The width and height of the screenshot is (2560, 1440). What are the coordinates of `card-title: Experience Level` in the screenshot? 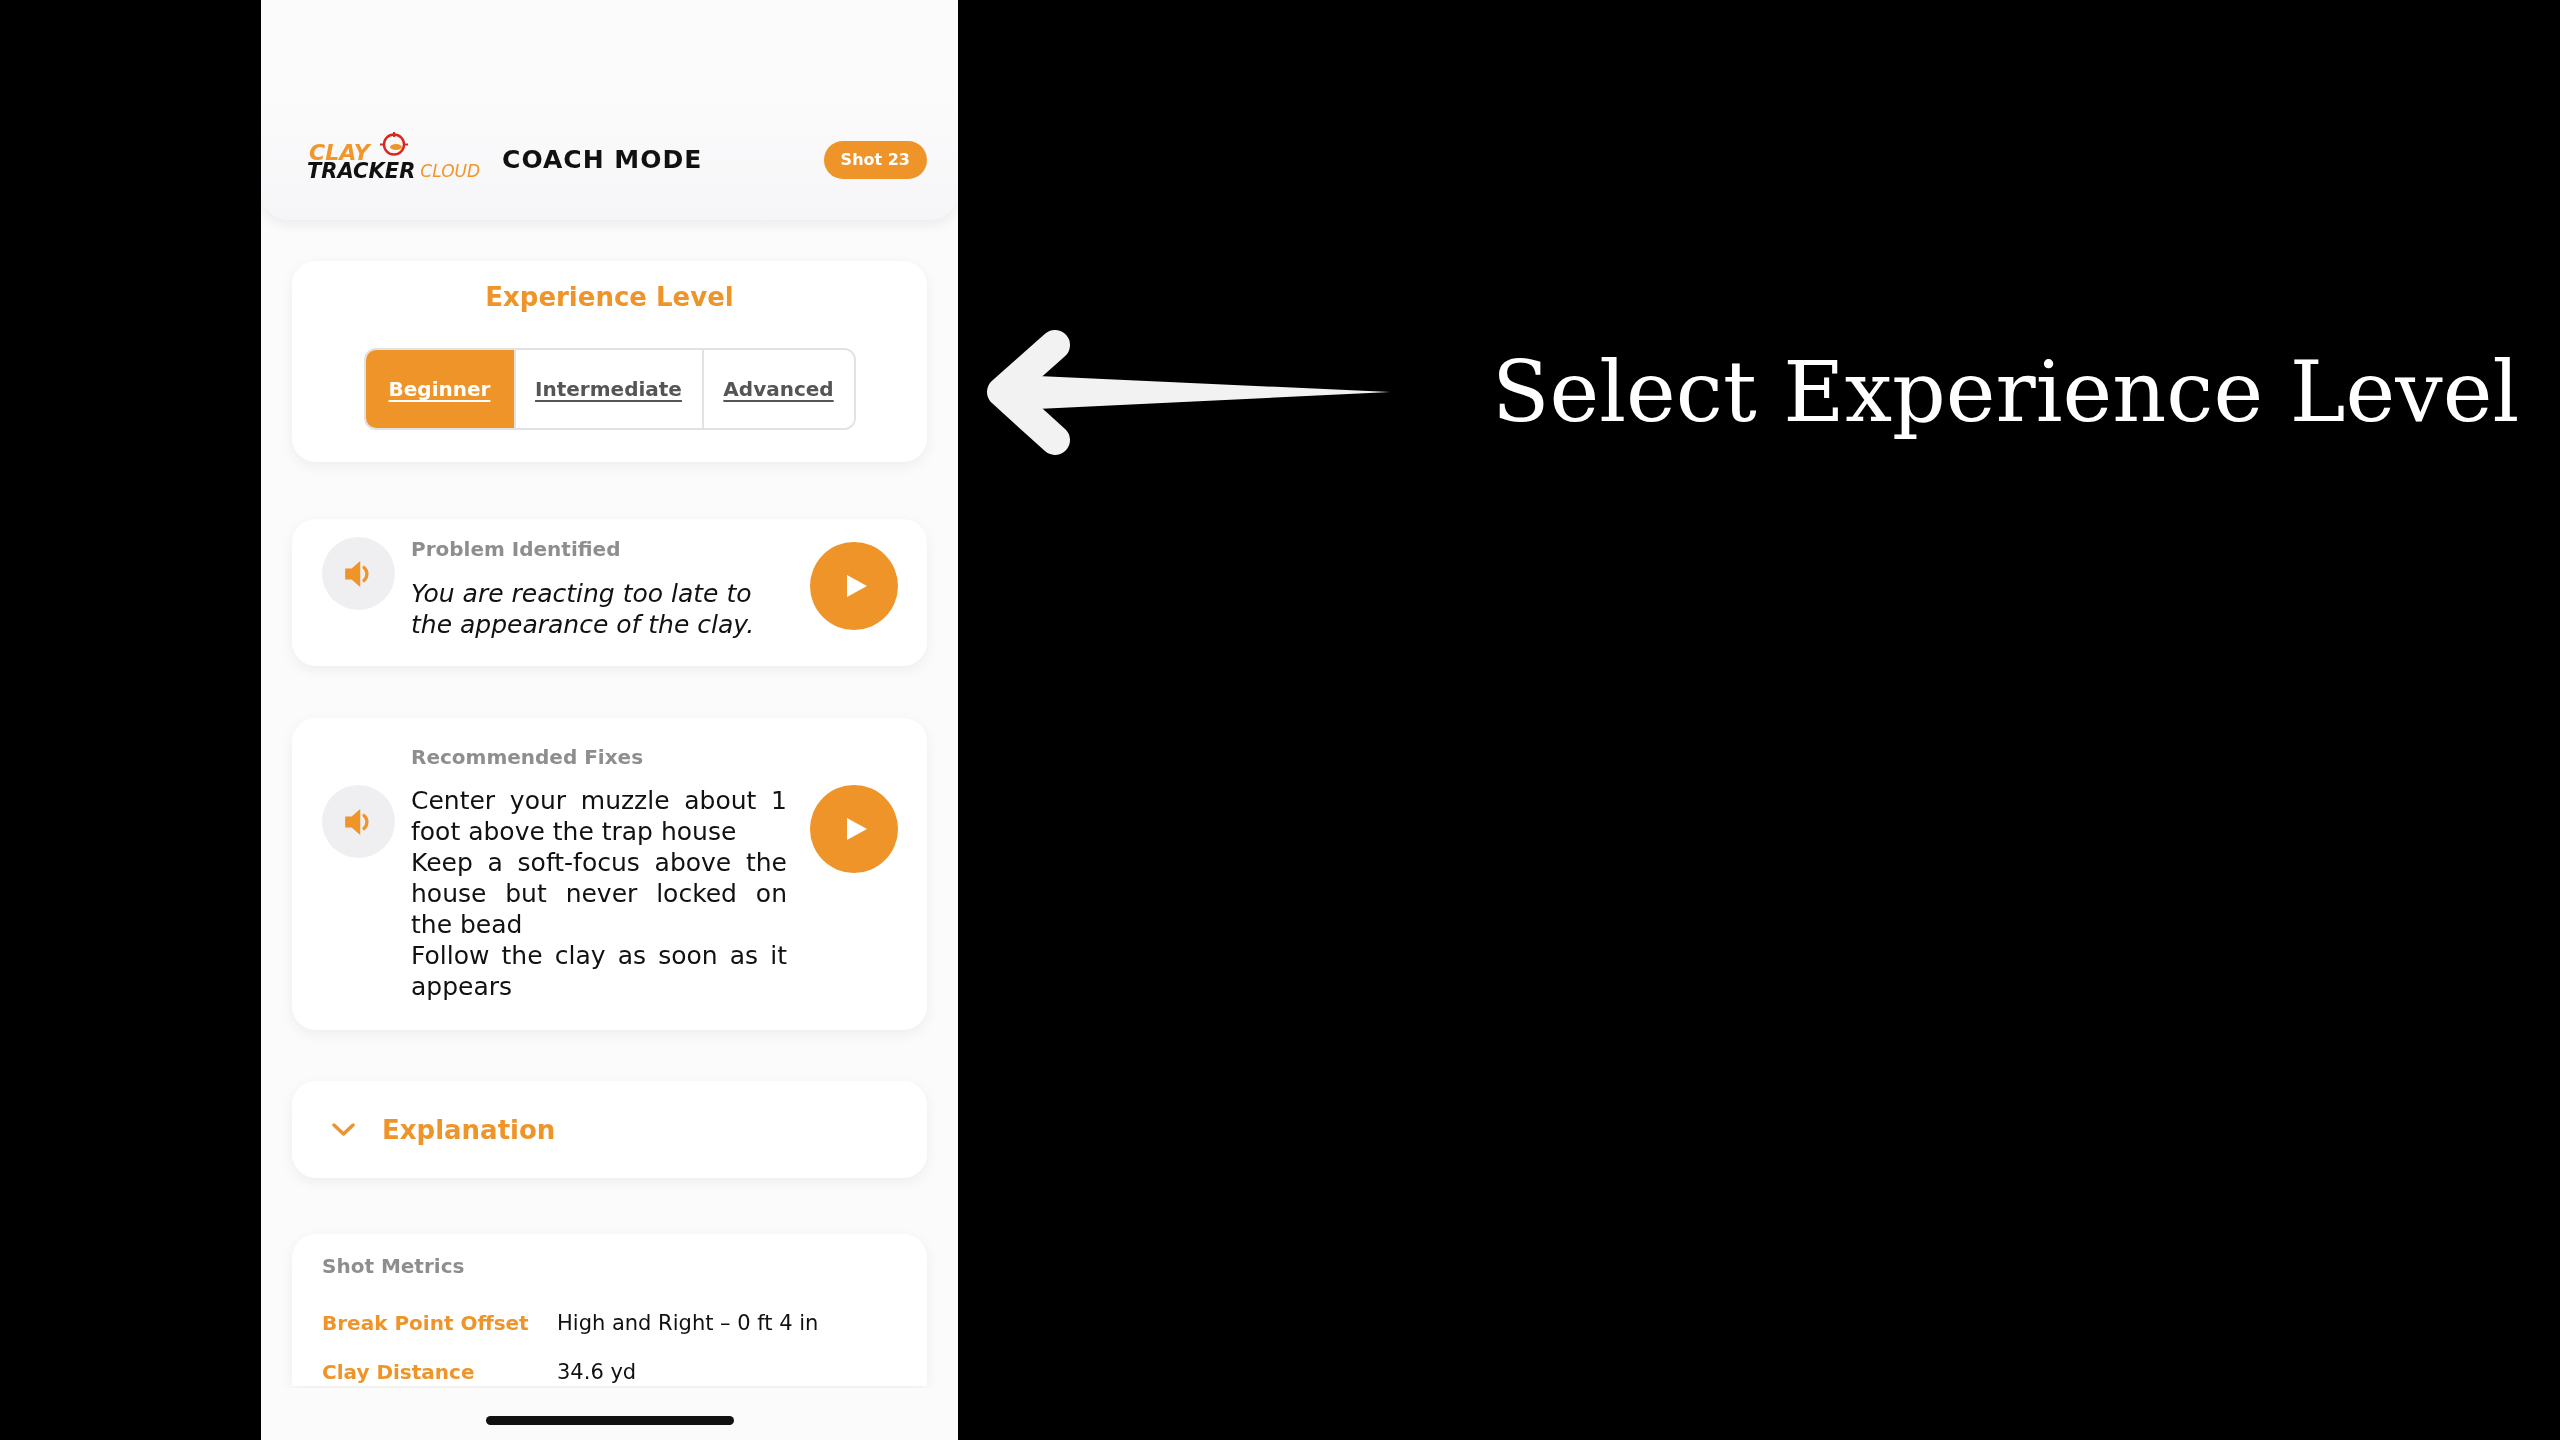 It's located at (609, 297).